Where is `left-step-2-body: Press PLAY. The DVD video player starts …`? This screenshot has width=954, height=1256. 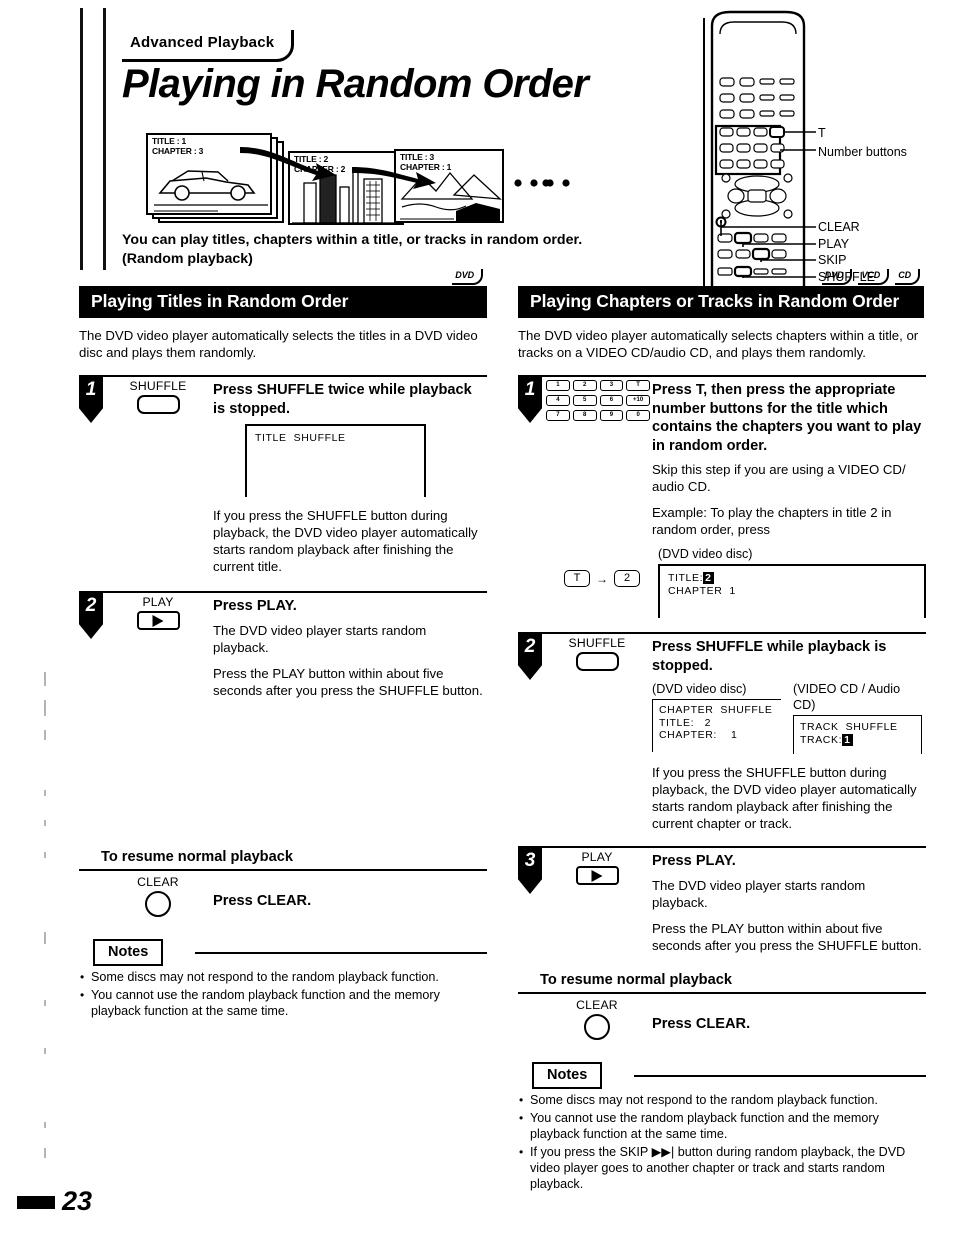 left-step-2-body: Press PLAY. The DVD video player starts … is located at coordinates (350, 648).